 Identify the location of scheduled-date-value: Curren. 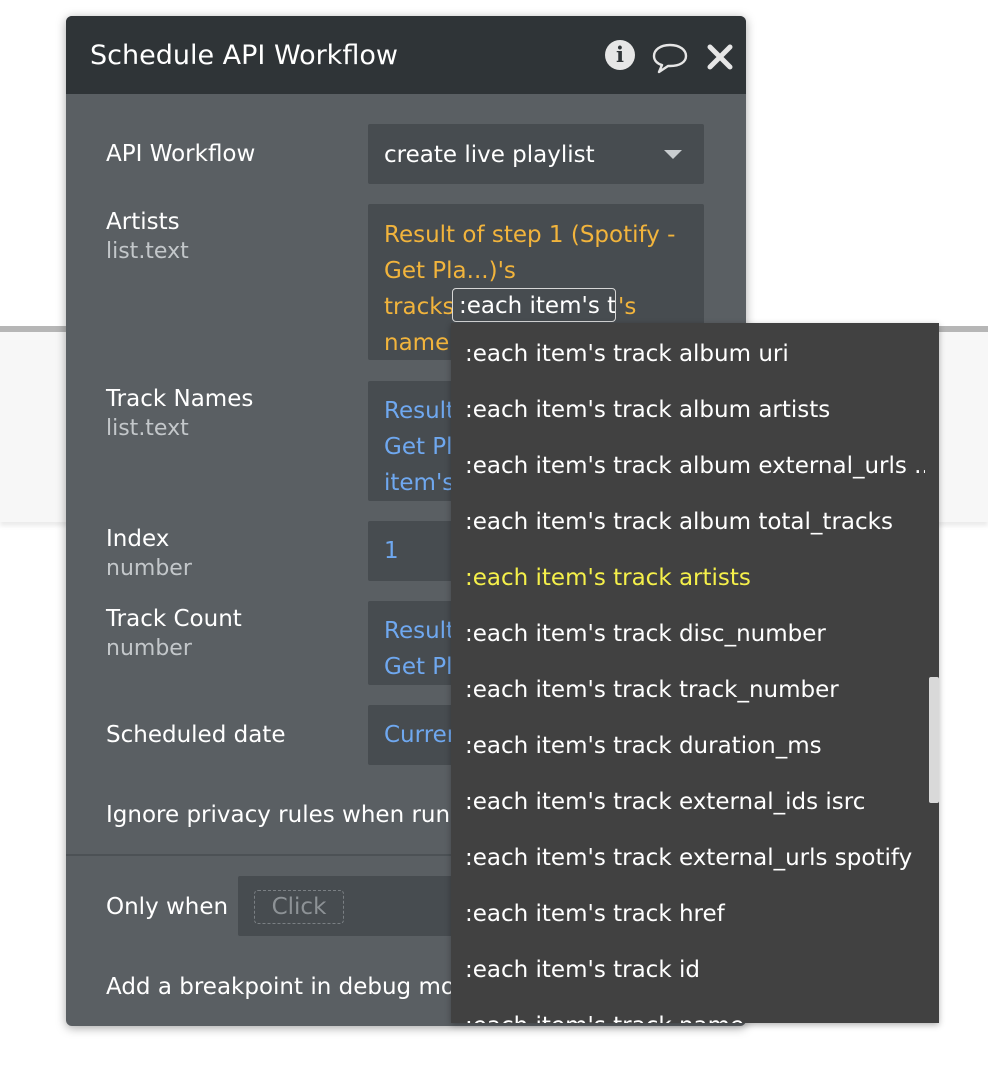
(423, 735).